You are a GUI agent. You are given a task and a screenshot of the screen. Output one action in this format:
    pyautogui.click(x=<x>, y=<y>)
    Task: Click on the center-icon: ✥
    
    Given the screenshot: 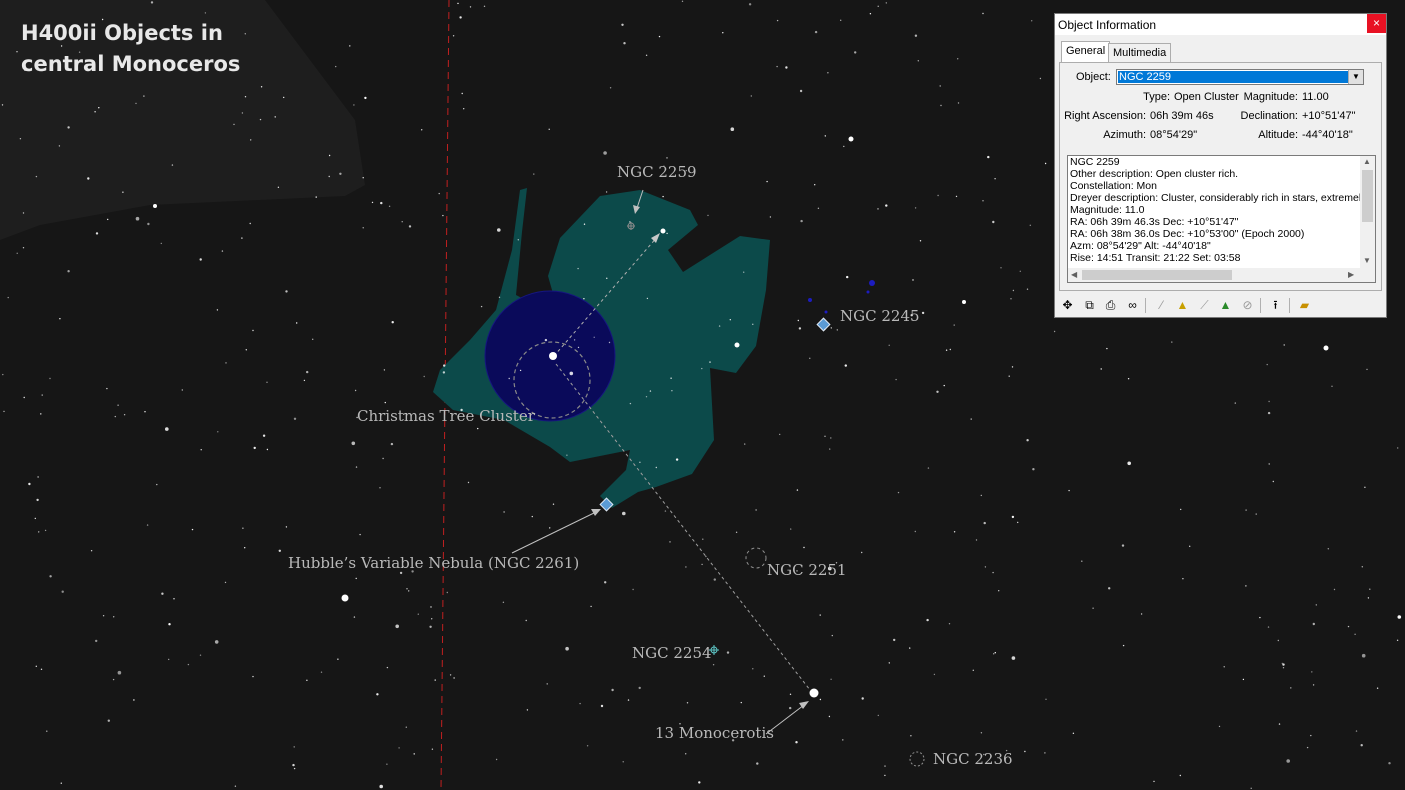 What is the action you would take?
    pyautogui.click(x=1067, y=305)
    